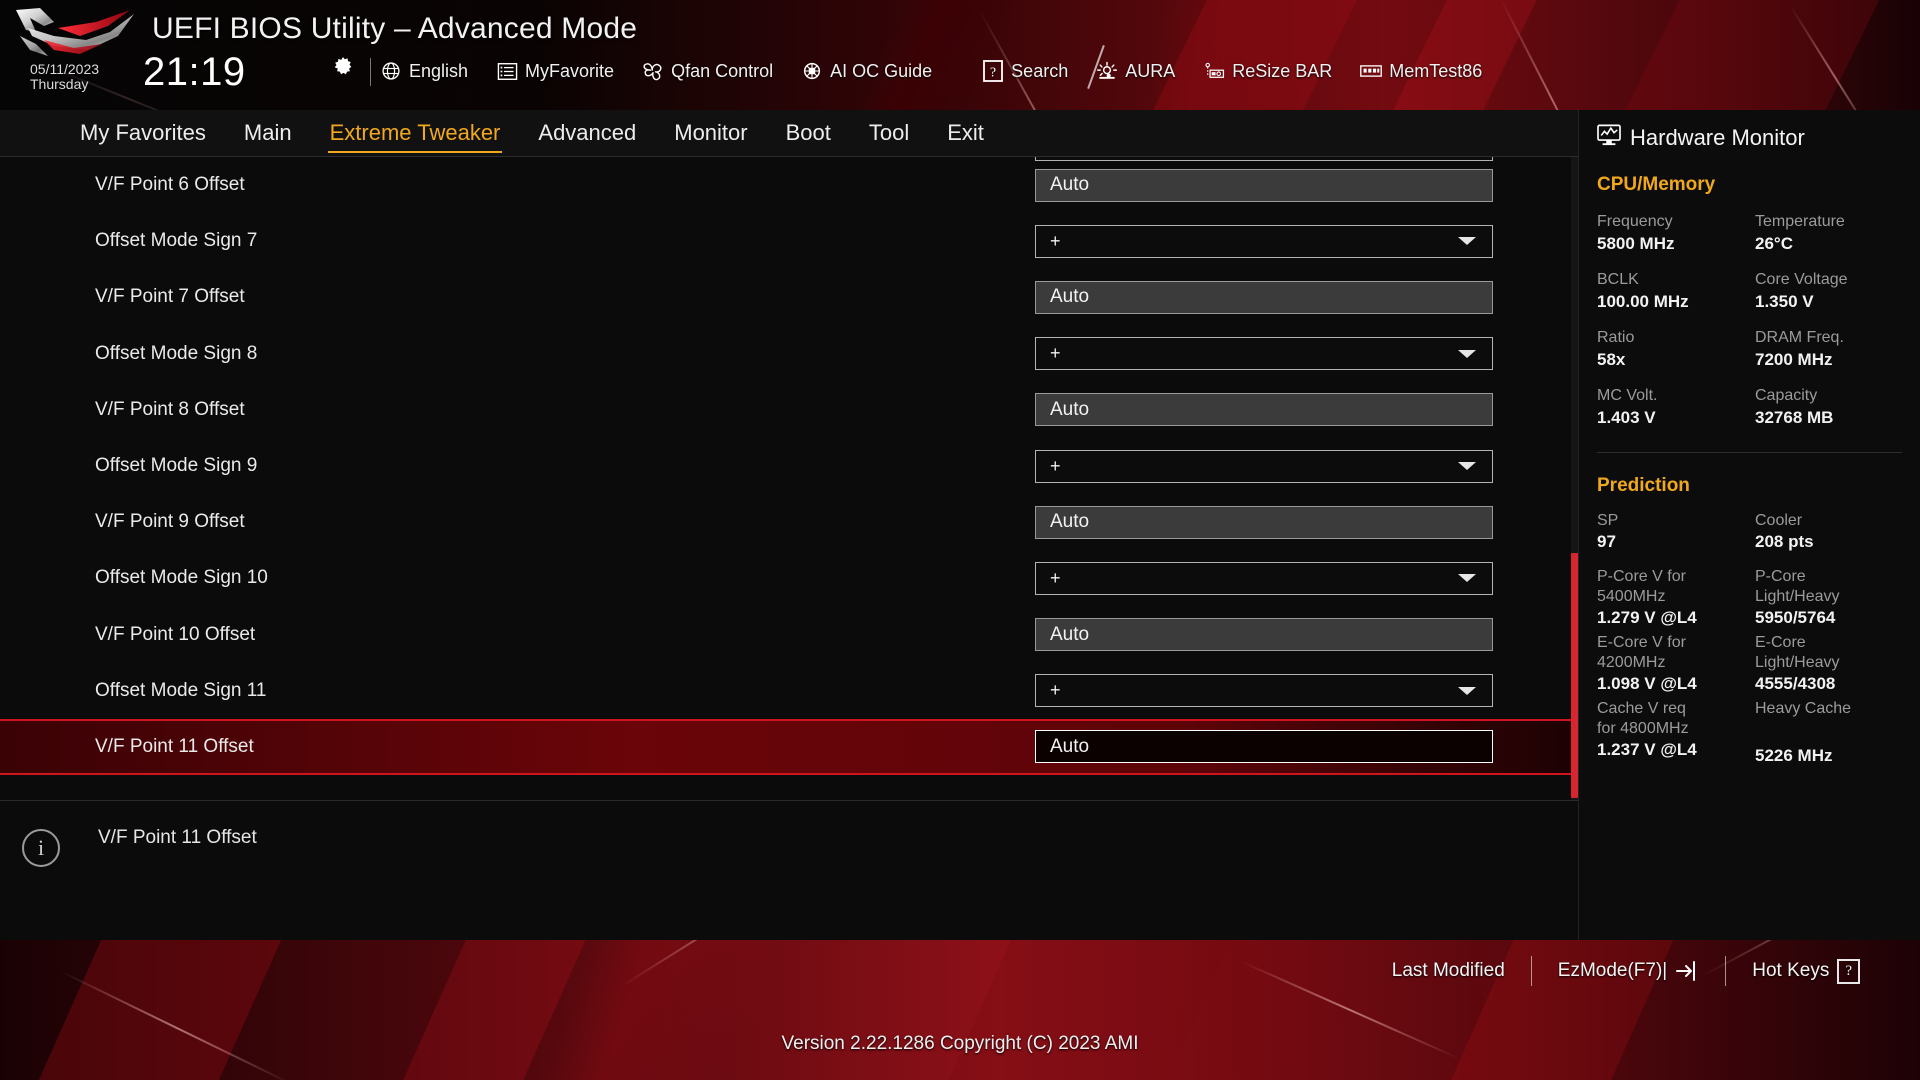 This screenshot has width=1920, height=1080. I want to click on toolbar-item-ai-oc-guide: AI OC Guide, so click(873, 71).